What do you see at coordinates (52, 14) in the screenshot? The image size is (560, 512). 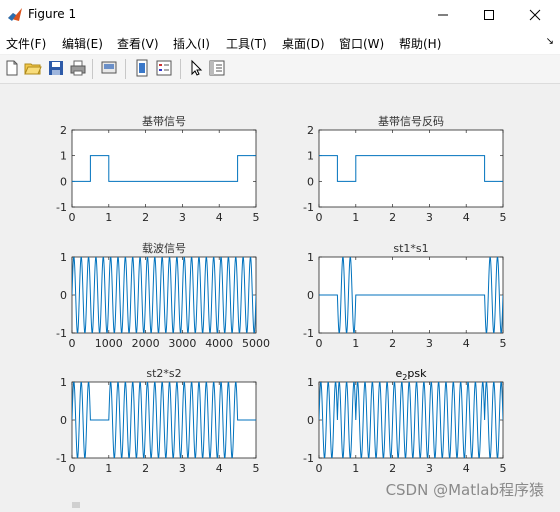 I see `window-title: Figure 1` at bounding box center [52, 14].